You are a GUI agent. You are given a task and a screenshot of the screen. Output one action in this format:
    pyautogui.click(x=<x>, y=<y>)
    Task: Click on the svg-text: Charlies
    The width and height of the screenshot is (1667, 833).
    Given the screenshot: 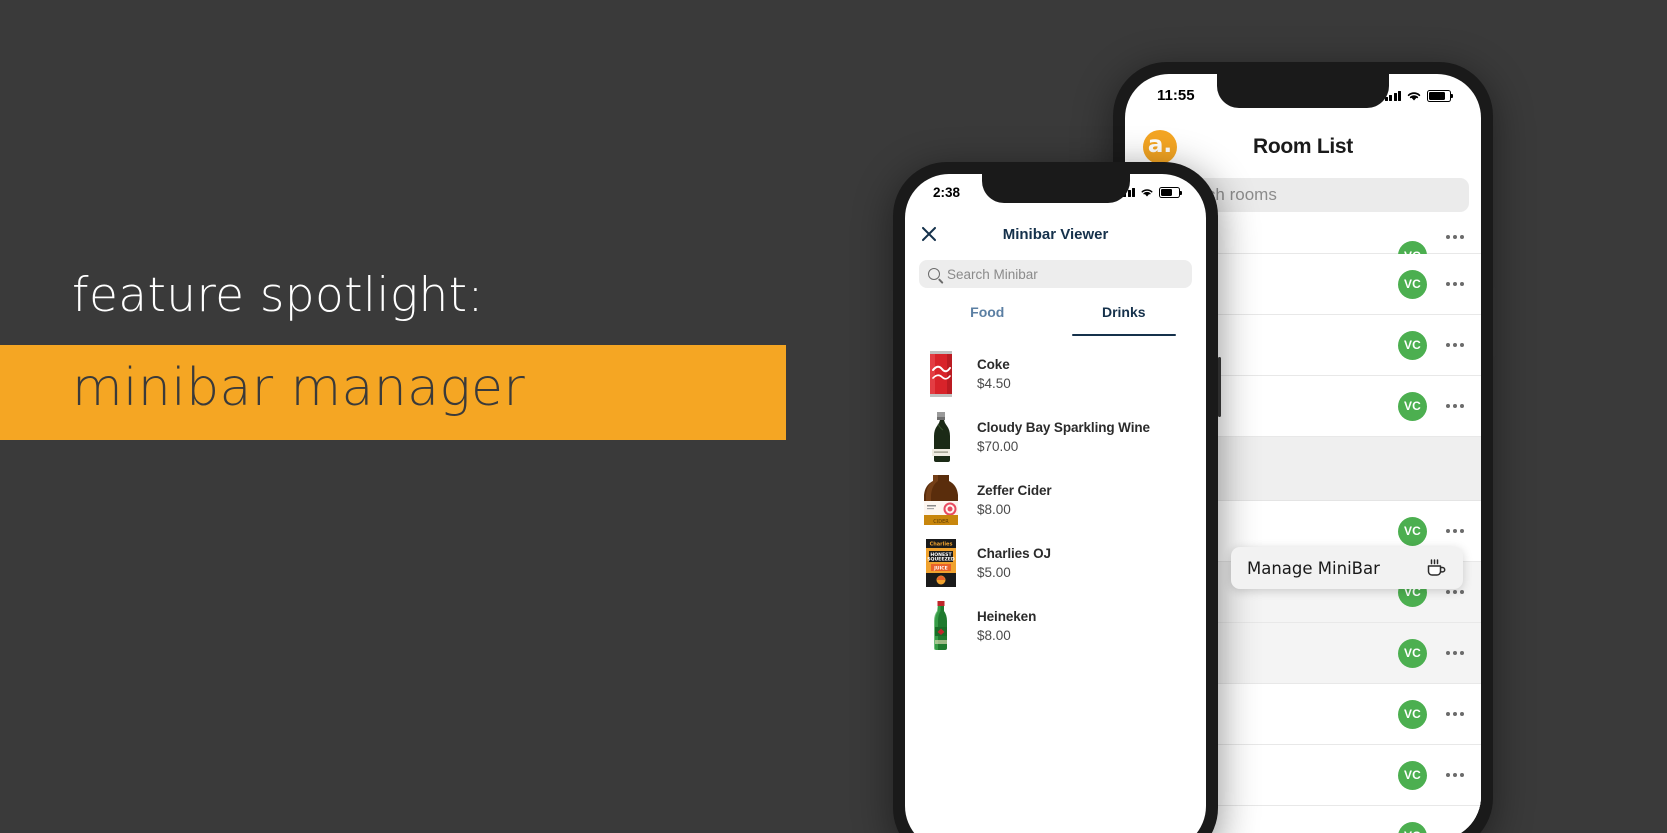 What is the action you would take?
    pyautogui.click(x=941, y=544)
    